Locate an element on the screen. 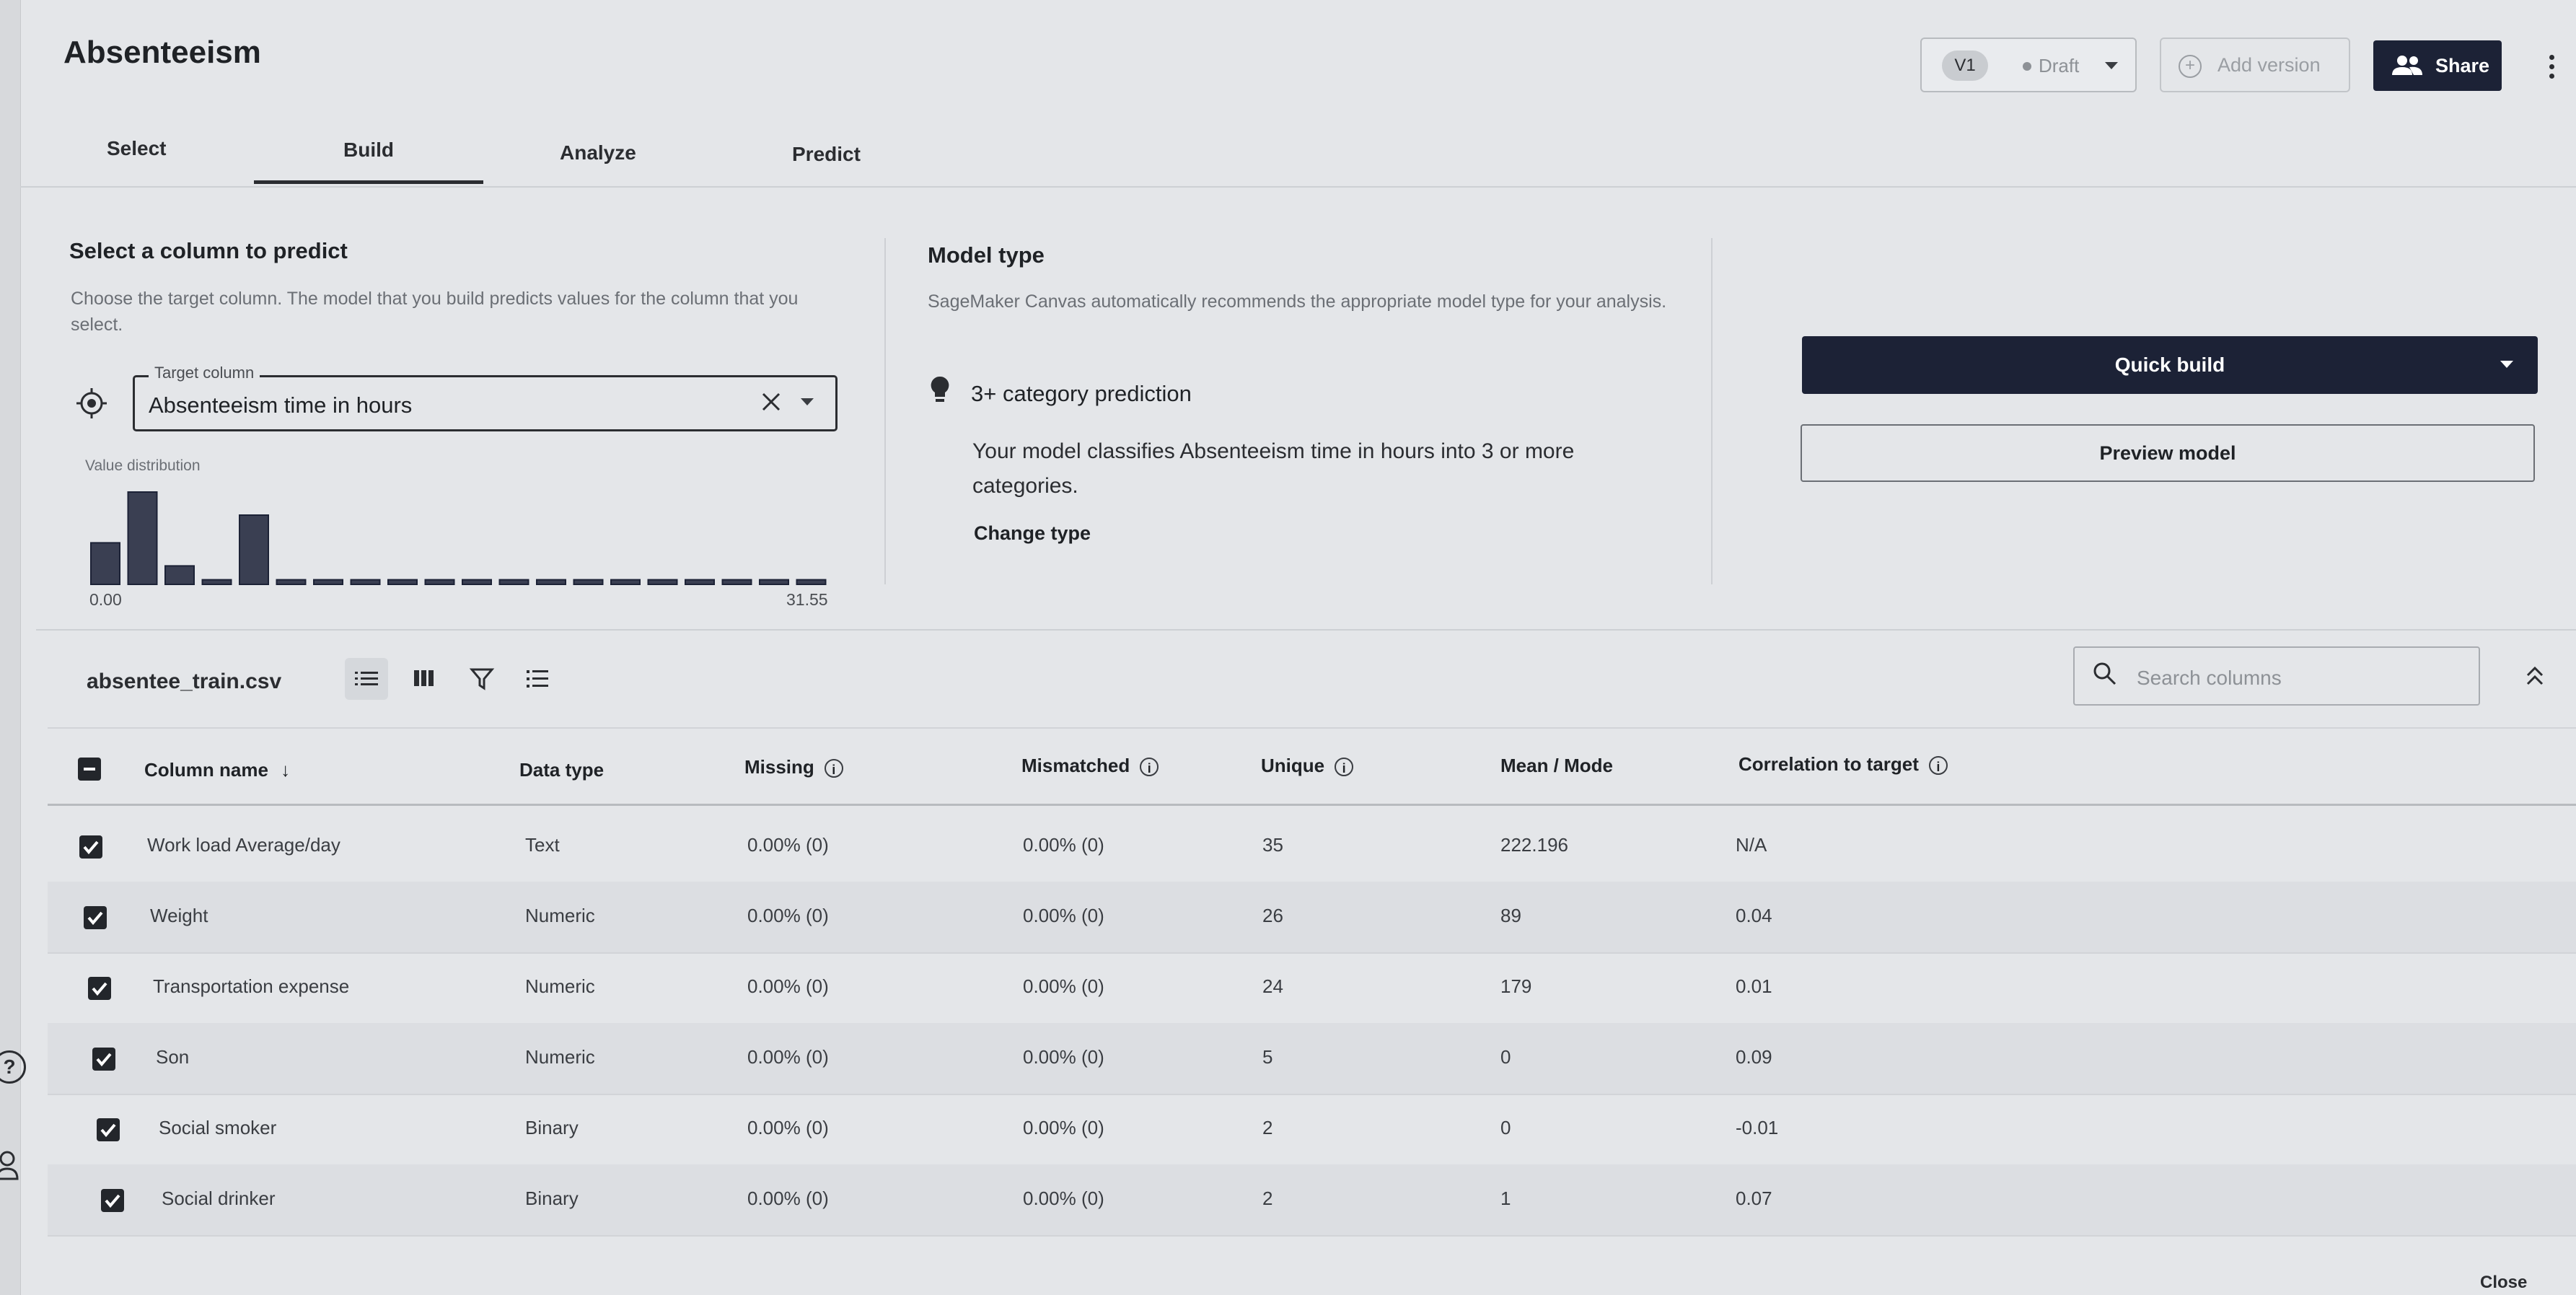 Image resolution: width=2576 pixels, height=1295 pixels. filter-button is located at coordinates (482, 679).